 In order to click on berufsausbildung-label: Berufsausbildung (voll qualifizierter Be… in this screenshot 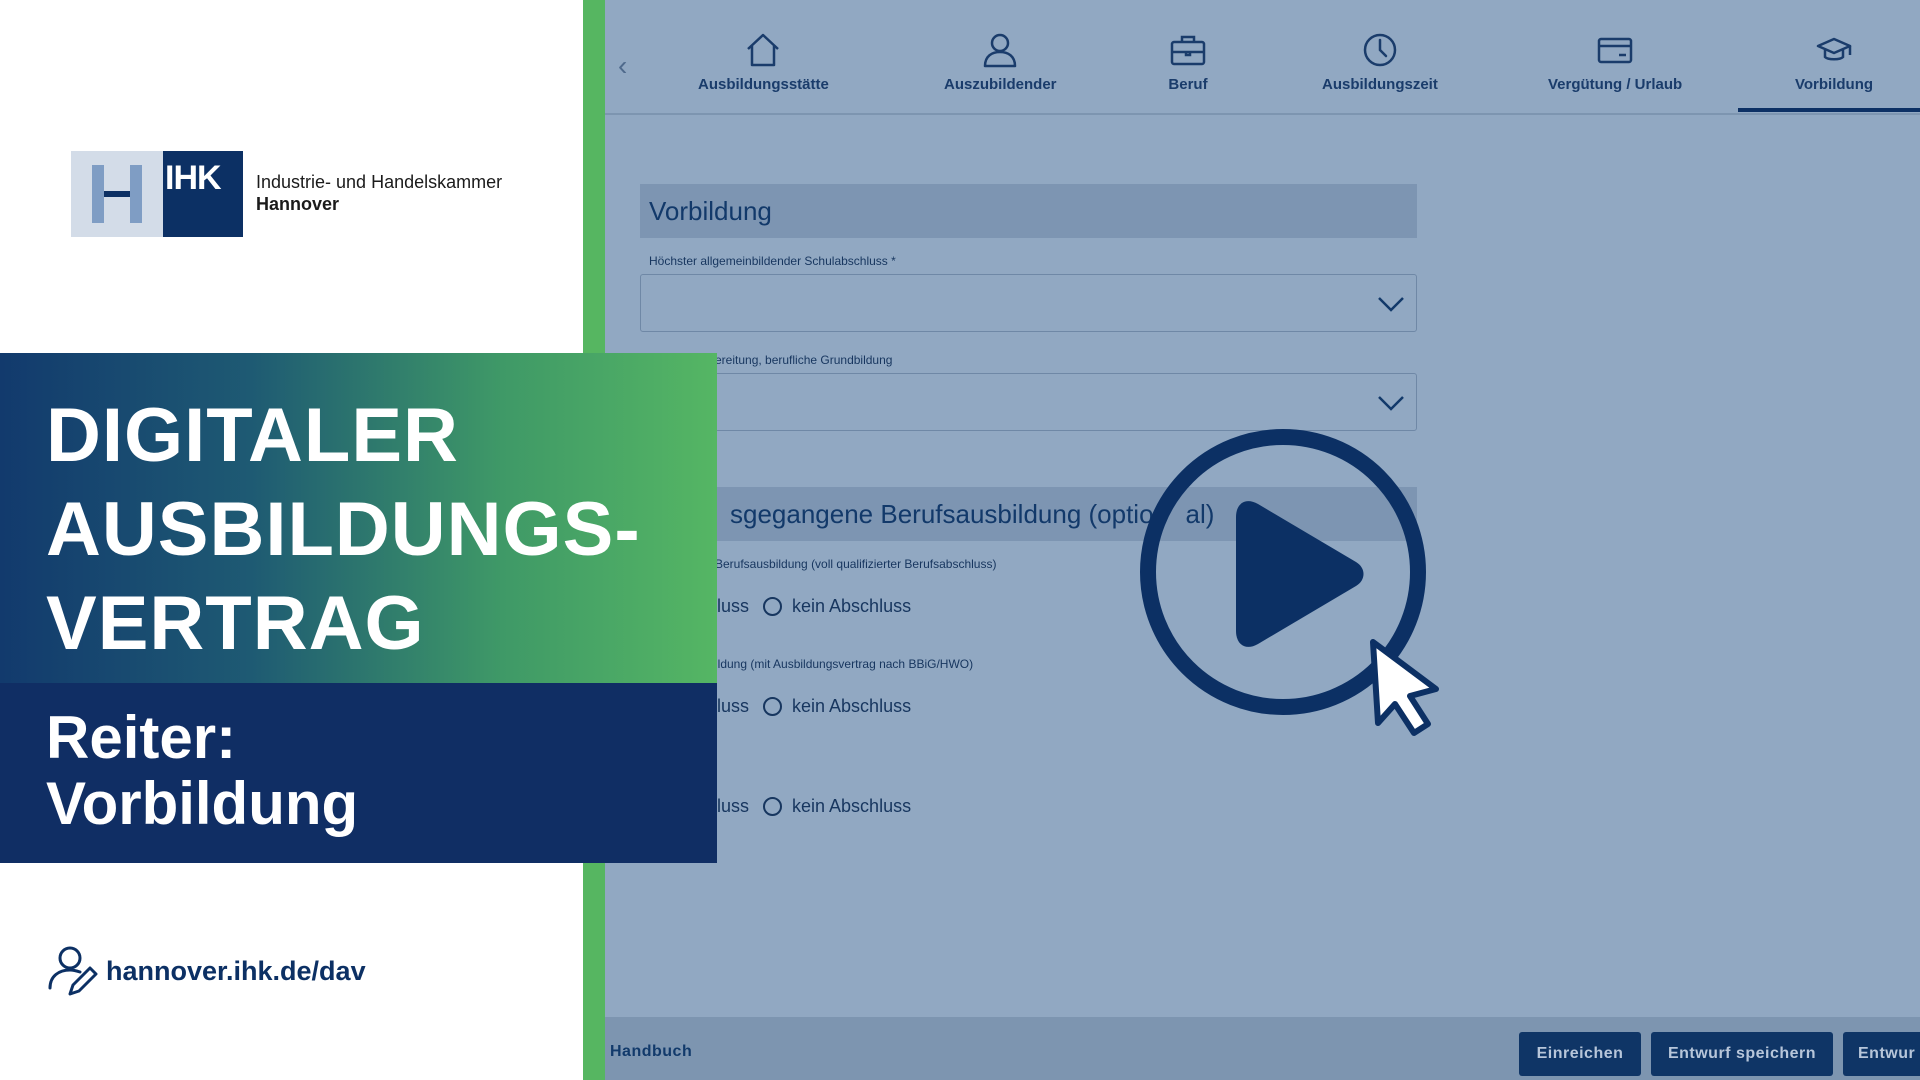, I will do `click(856, 564)`.